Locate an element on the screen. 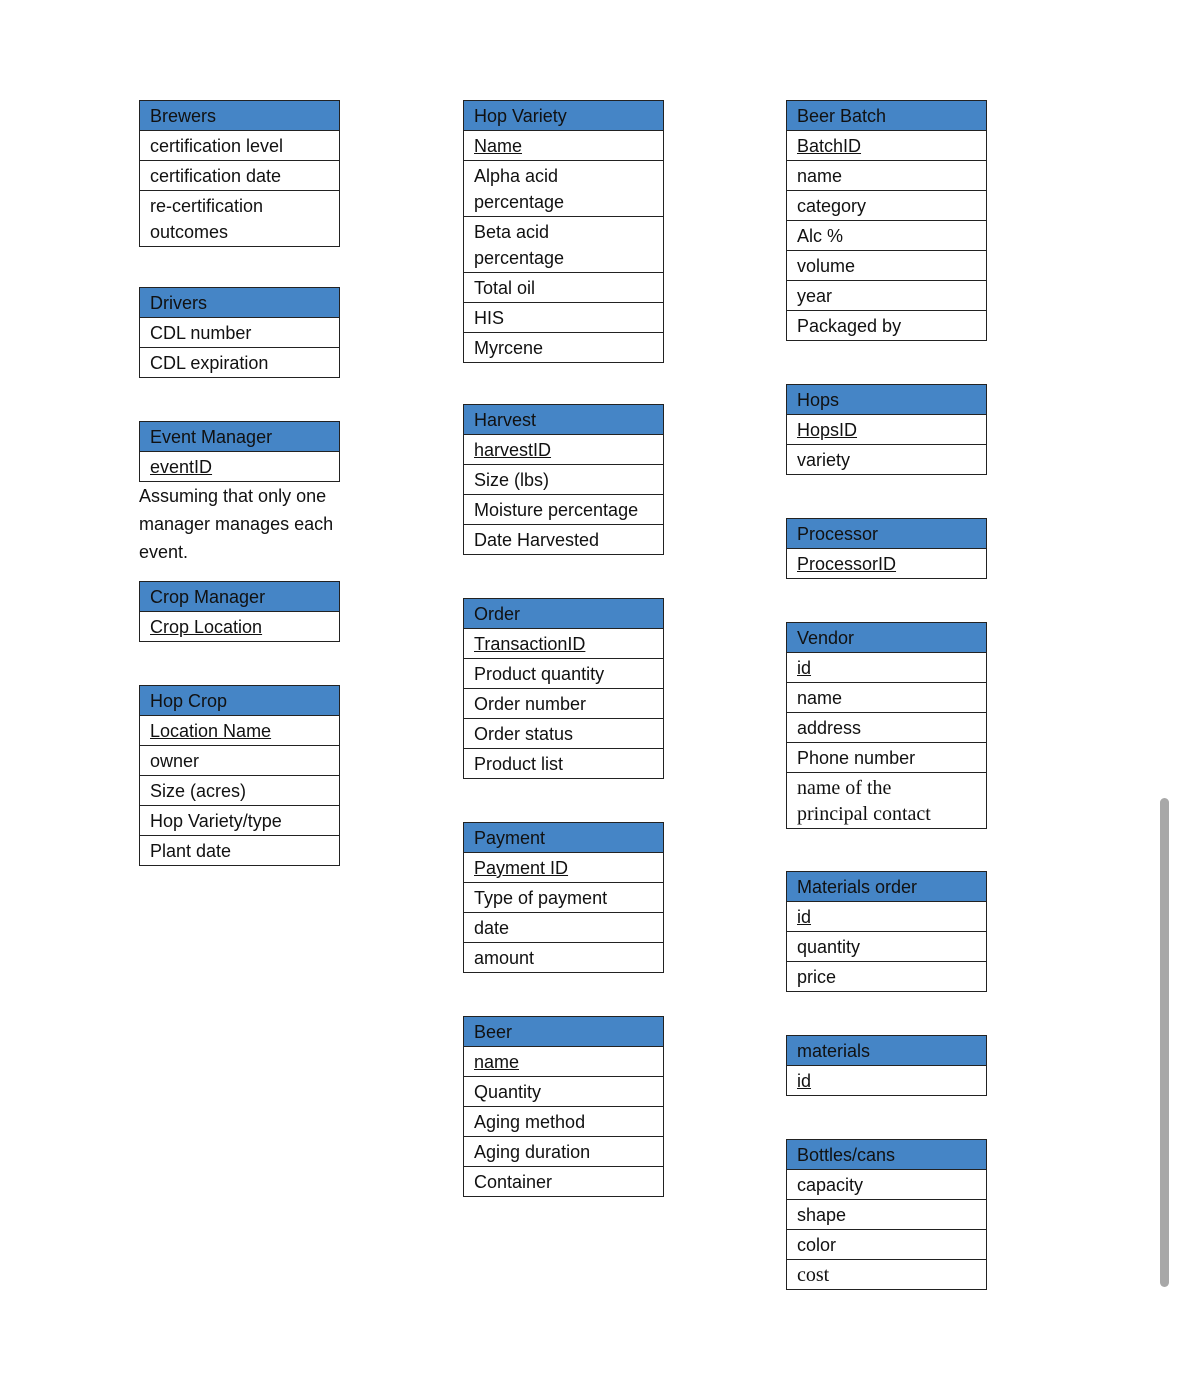 The image size is (1179, 1375). attribute-row: Quantity is located at coordinates (563, 1092).